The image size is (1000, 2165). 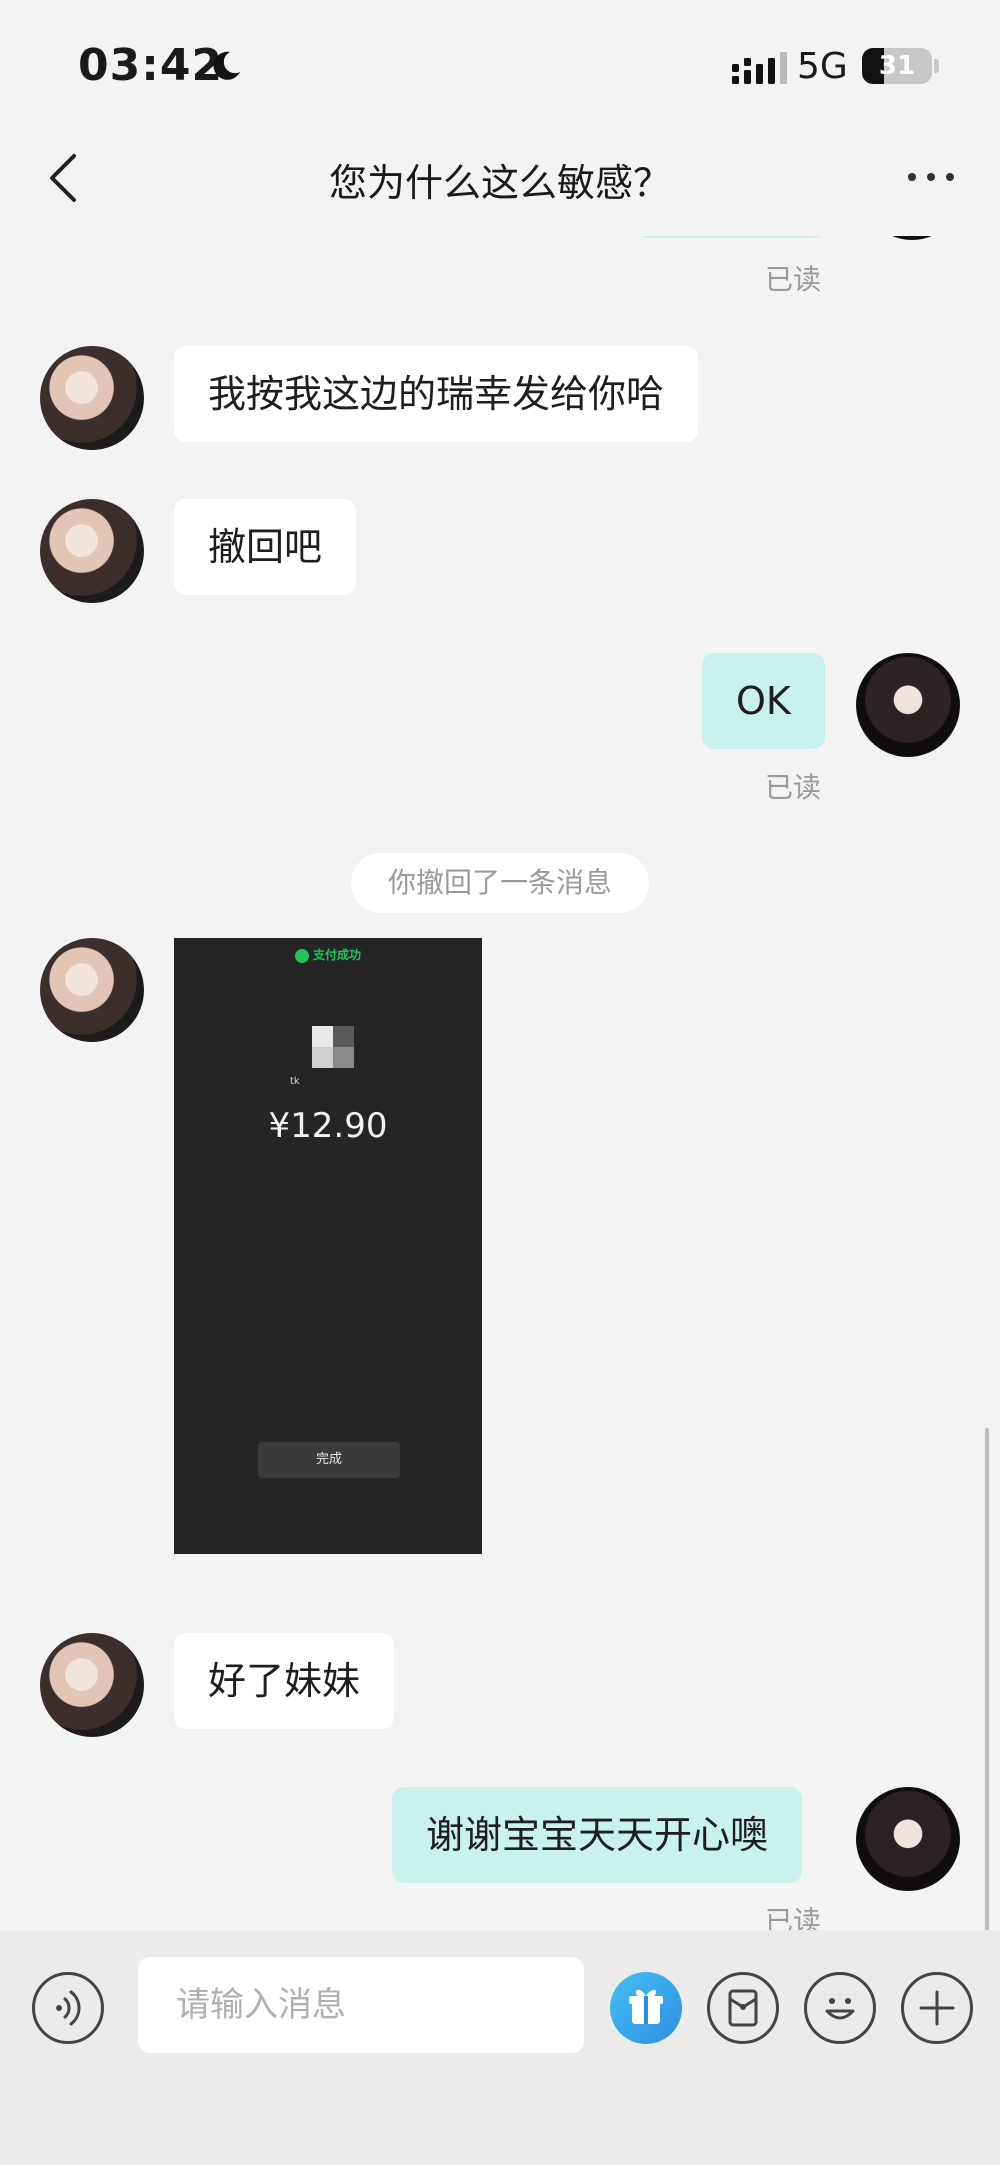 What do you see at coordinates (912, 238) in the screenshot?
I see `self-avatar-partial` at bounding box center [912, 238].